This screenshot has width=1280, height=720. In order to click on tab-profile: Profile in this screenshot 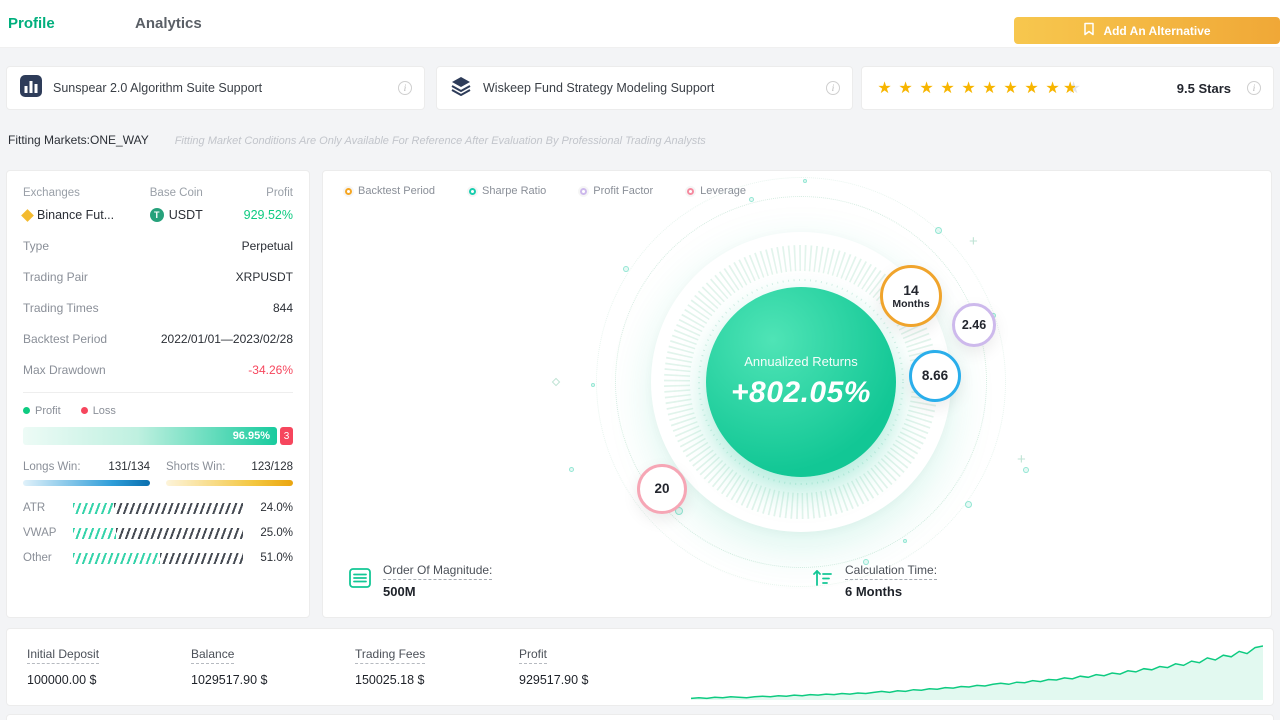, I will do `click(31, 24)`.